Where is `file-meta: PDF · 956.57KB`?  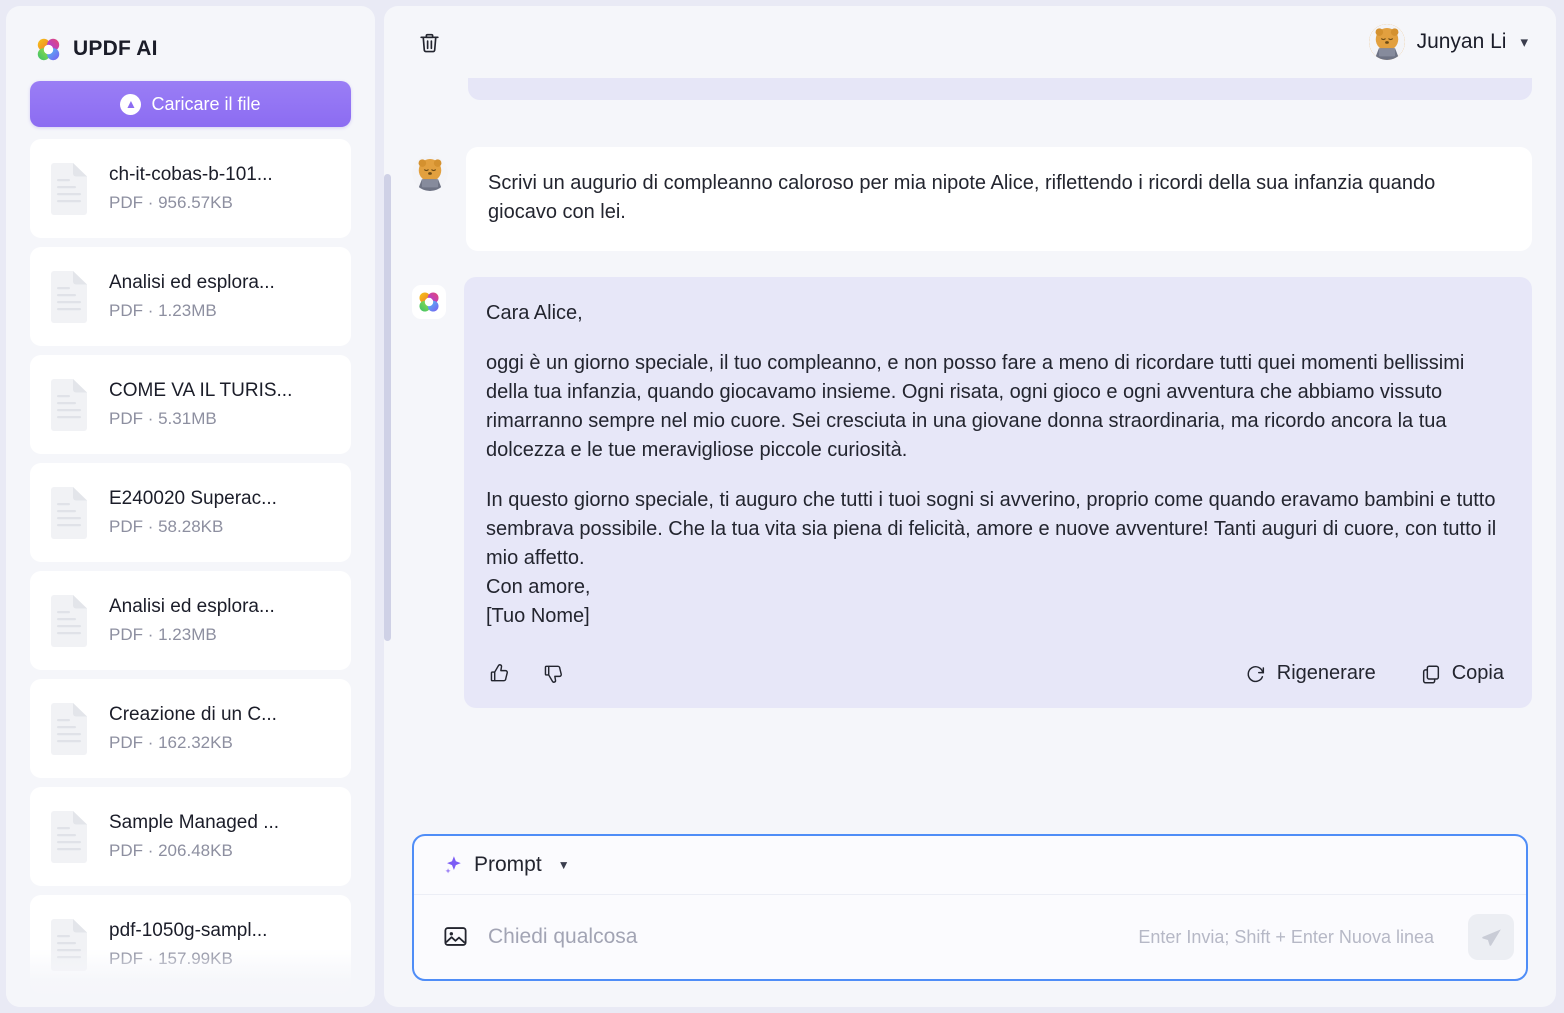
file-meta: PDF · 956.57KB is located at coordinates (171, 202).